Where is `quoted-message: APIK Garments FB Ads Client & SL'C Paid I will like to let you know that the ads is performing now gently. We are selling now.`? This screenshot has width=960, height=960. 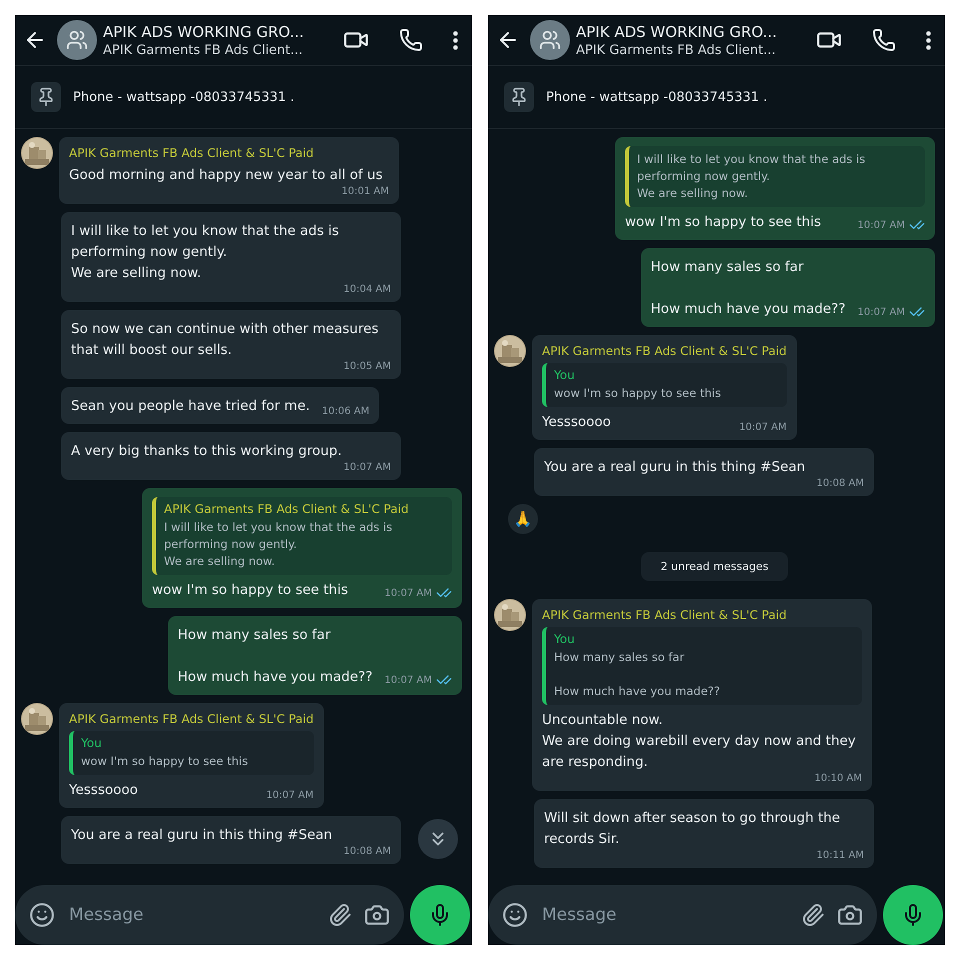
quoted-message: APIK Garments FB Ads Client & SL'C Paid I will like to let you know that the ads is performing now gently. We are selling now. is located at coordinates (302, 536).